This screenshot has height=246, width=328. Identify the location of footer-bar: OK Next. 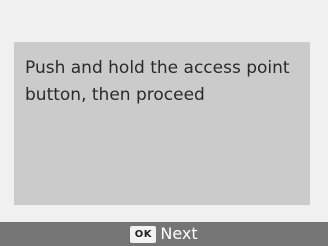
(164, 234).